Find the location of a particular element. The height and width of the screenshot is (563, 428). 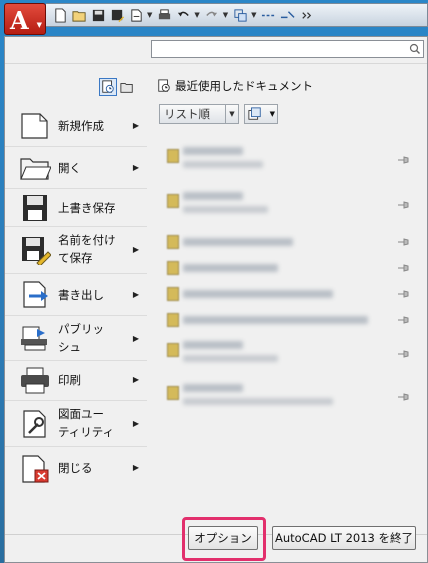

highlight-box is located at coordinates (224, 539).